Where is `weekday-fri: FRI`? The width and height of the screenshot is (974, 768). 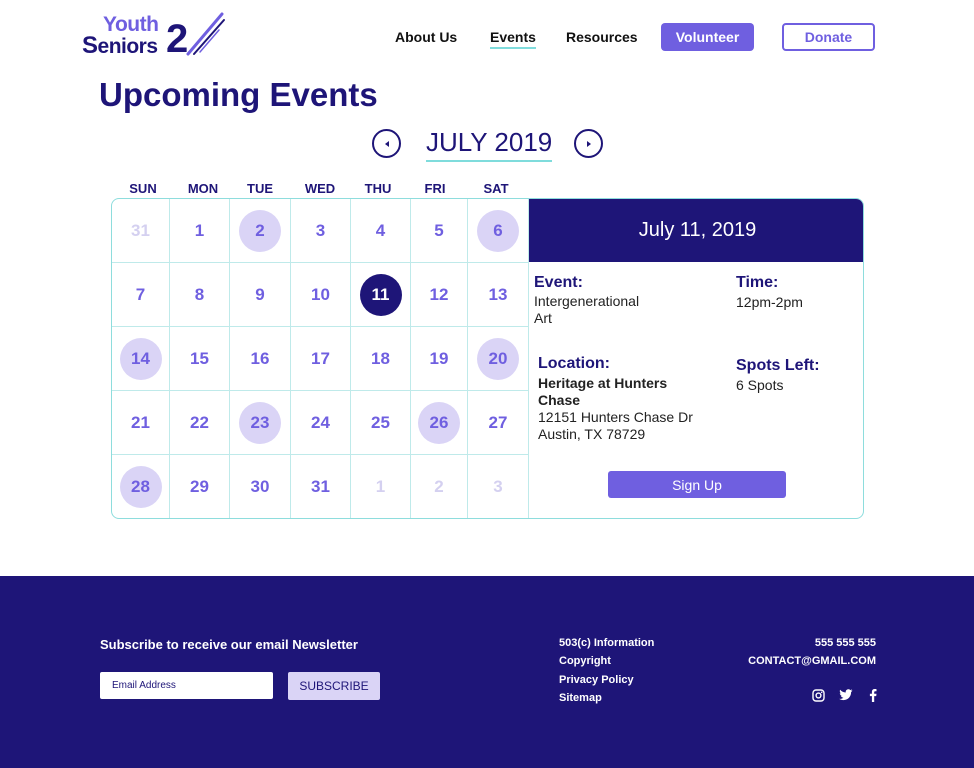 weekday-fri: FRI is located at coordinates (435, 188).